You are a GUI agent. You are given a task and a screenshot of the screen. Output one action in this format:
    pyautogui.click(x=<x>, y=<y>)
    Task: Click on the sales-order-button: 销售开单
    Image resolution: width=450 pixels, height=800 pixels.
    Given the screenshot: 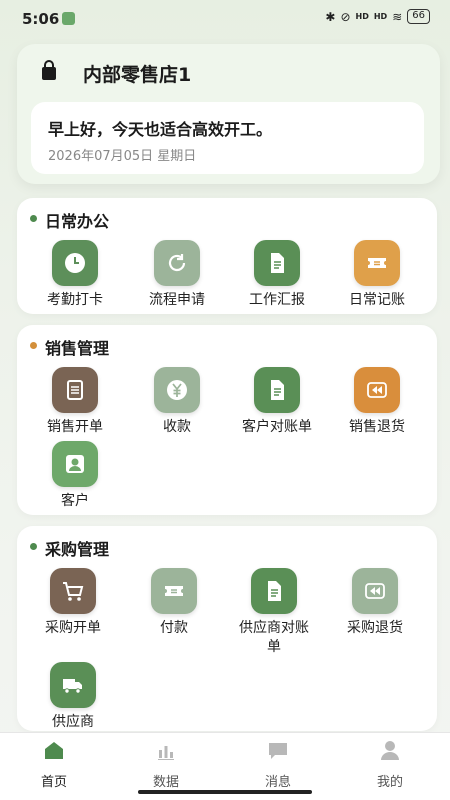 What is the action you would take?
    pyautogui.click(x=75, y=402)
    